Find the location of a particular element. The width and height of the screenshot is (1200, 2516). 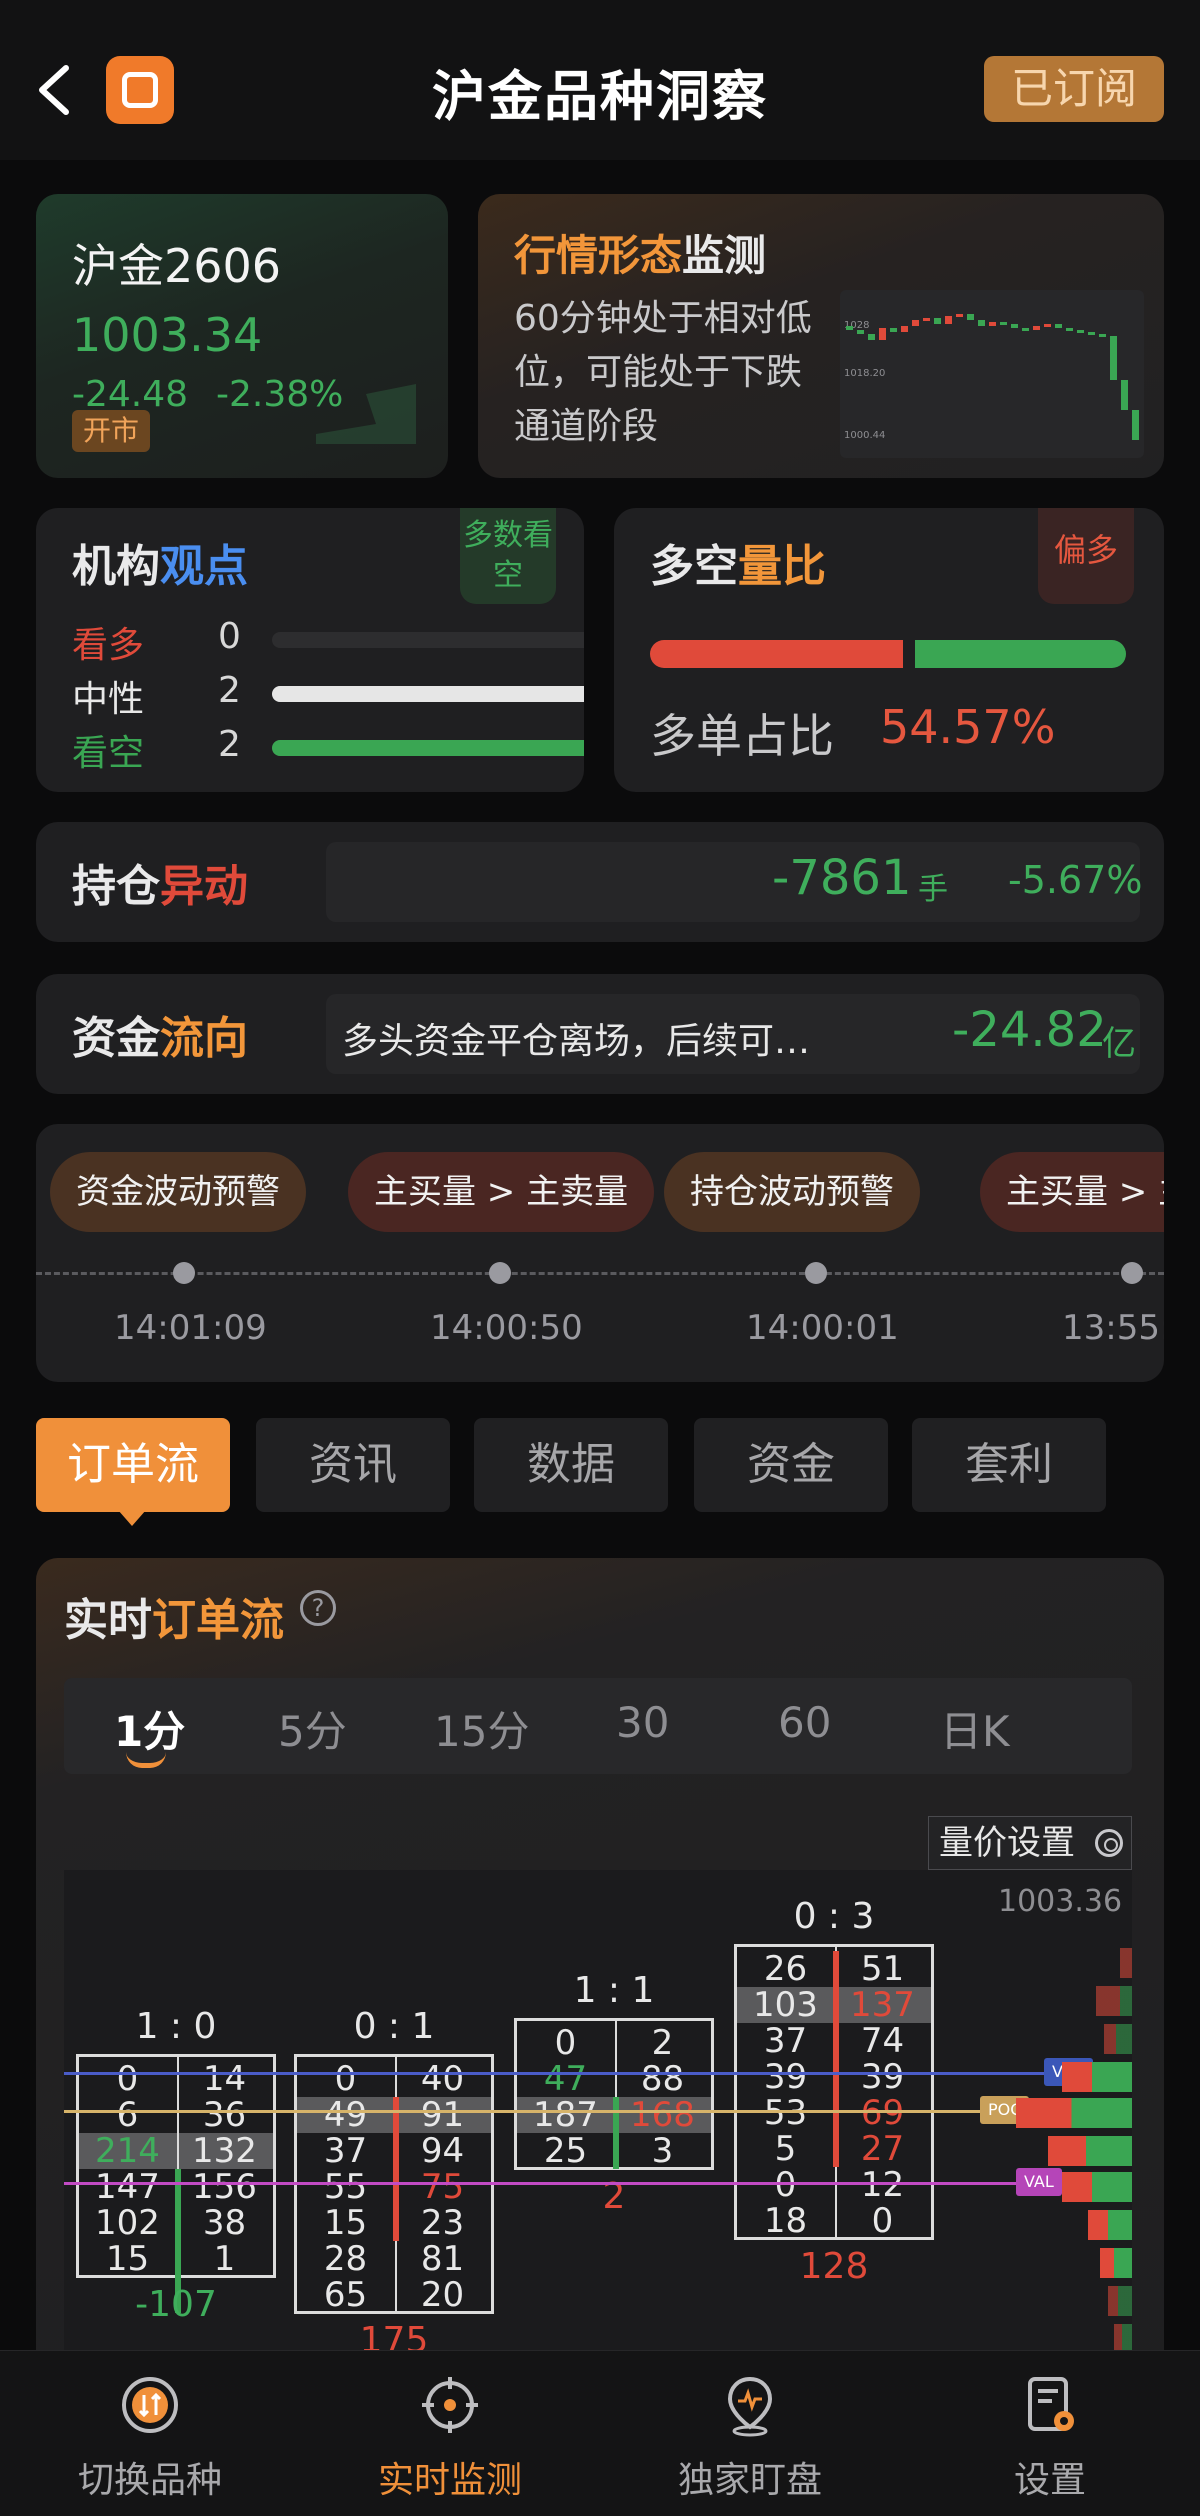

capital-flow-card: 资金流向 多头资金平仓离场，后续可… -24.82 亿 is located at coordinates (600, 1034).